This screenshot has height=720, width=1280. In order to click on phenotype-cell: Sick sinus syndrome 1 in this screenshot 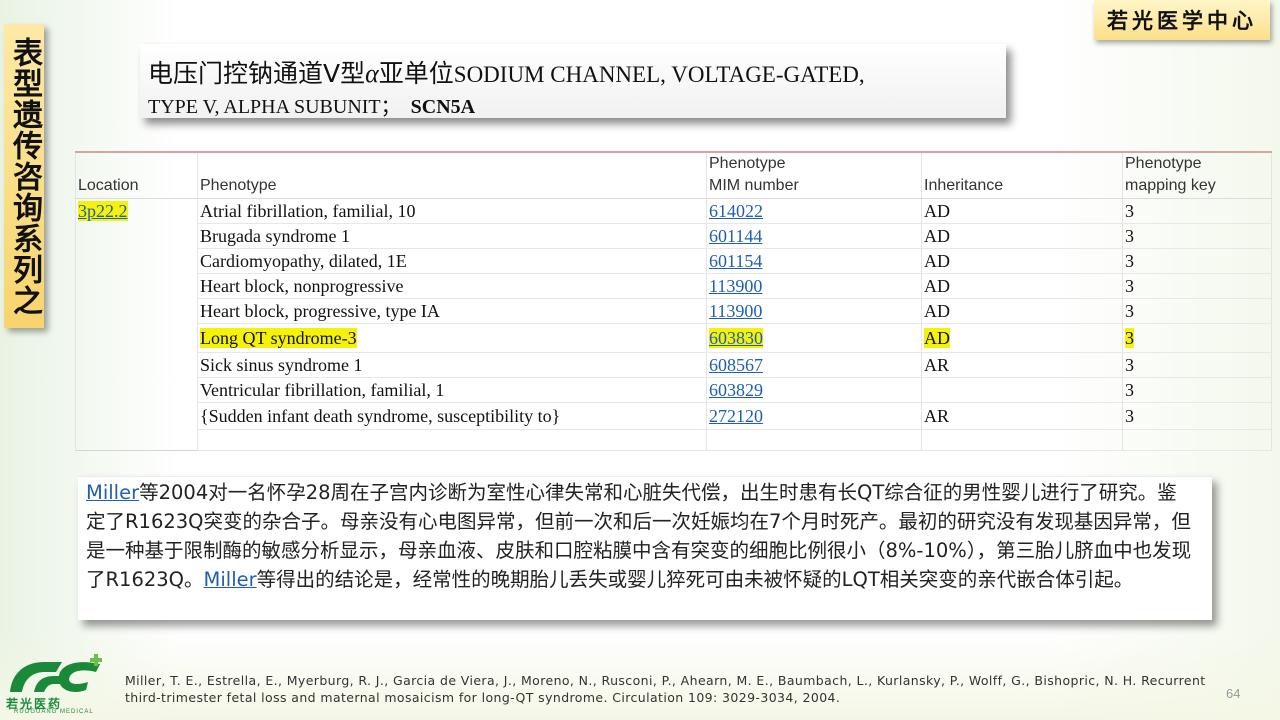, I will do `click(452, 365)`.